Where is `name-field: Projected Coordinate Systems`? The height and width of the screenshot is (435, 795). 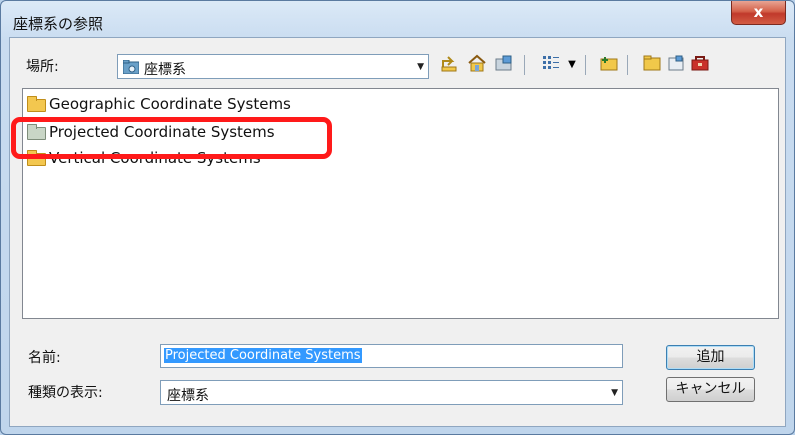
name-field: Projected Coordinate Systems is located at coordinates (391, 356).